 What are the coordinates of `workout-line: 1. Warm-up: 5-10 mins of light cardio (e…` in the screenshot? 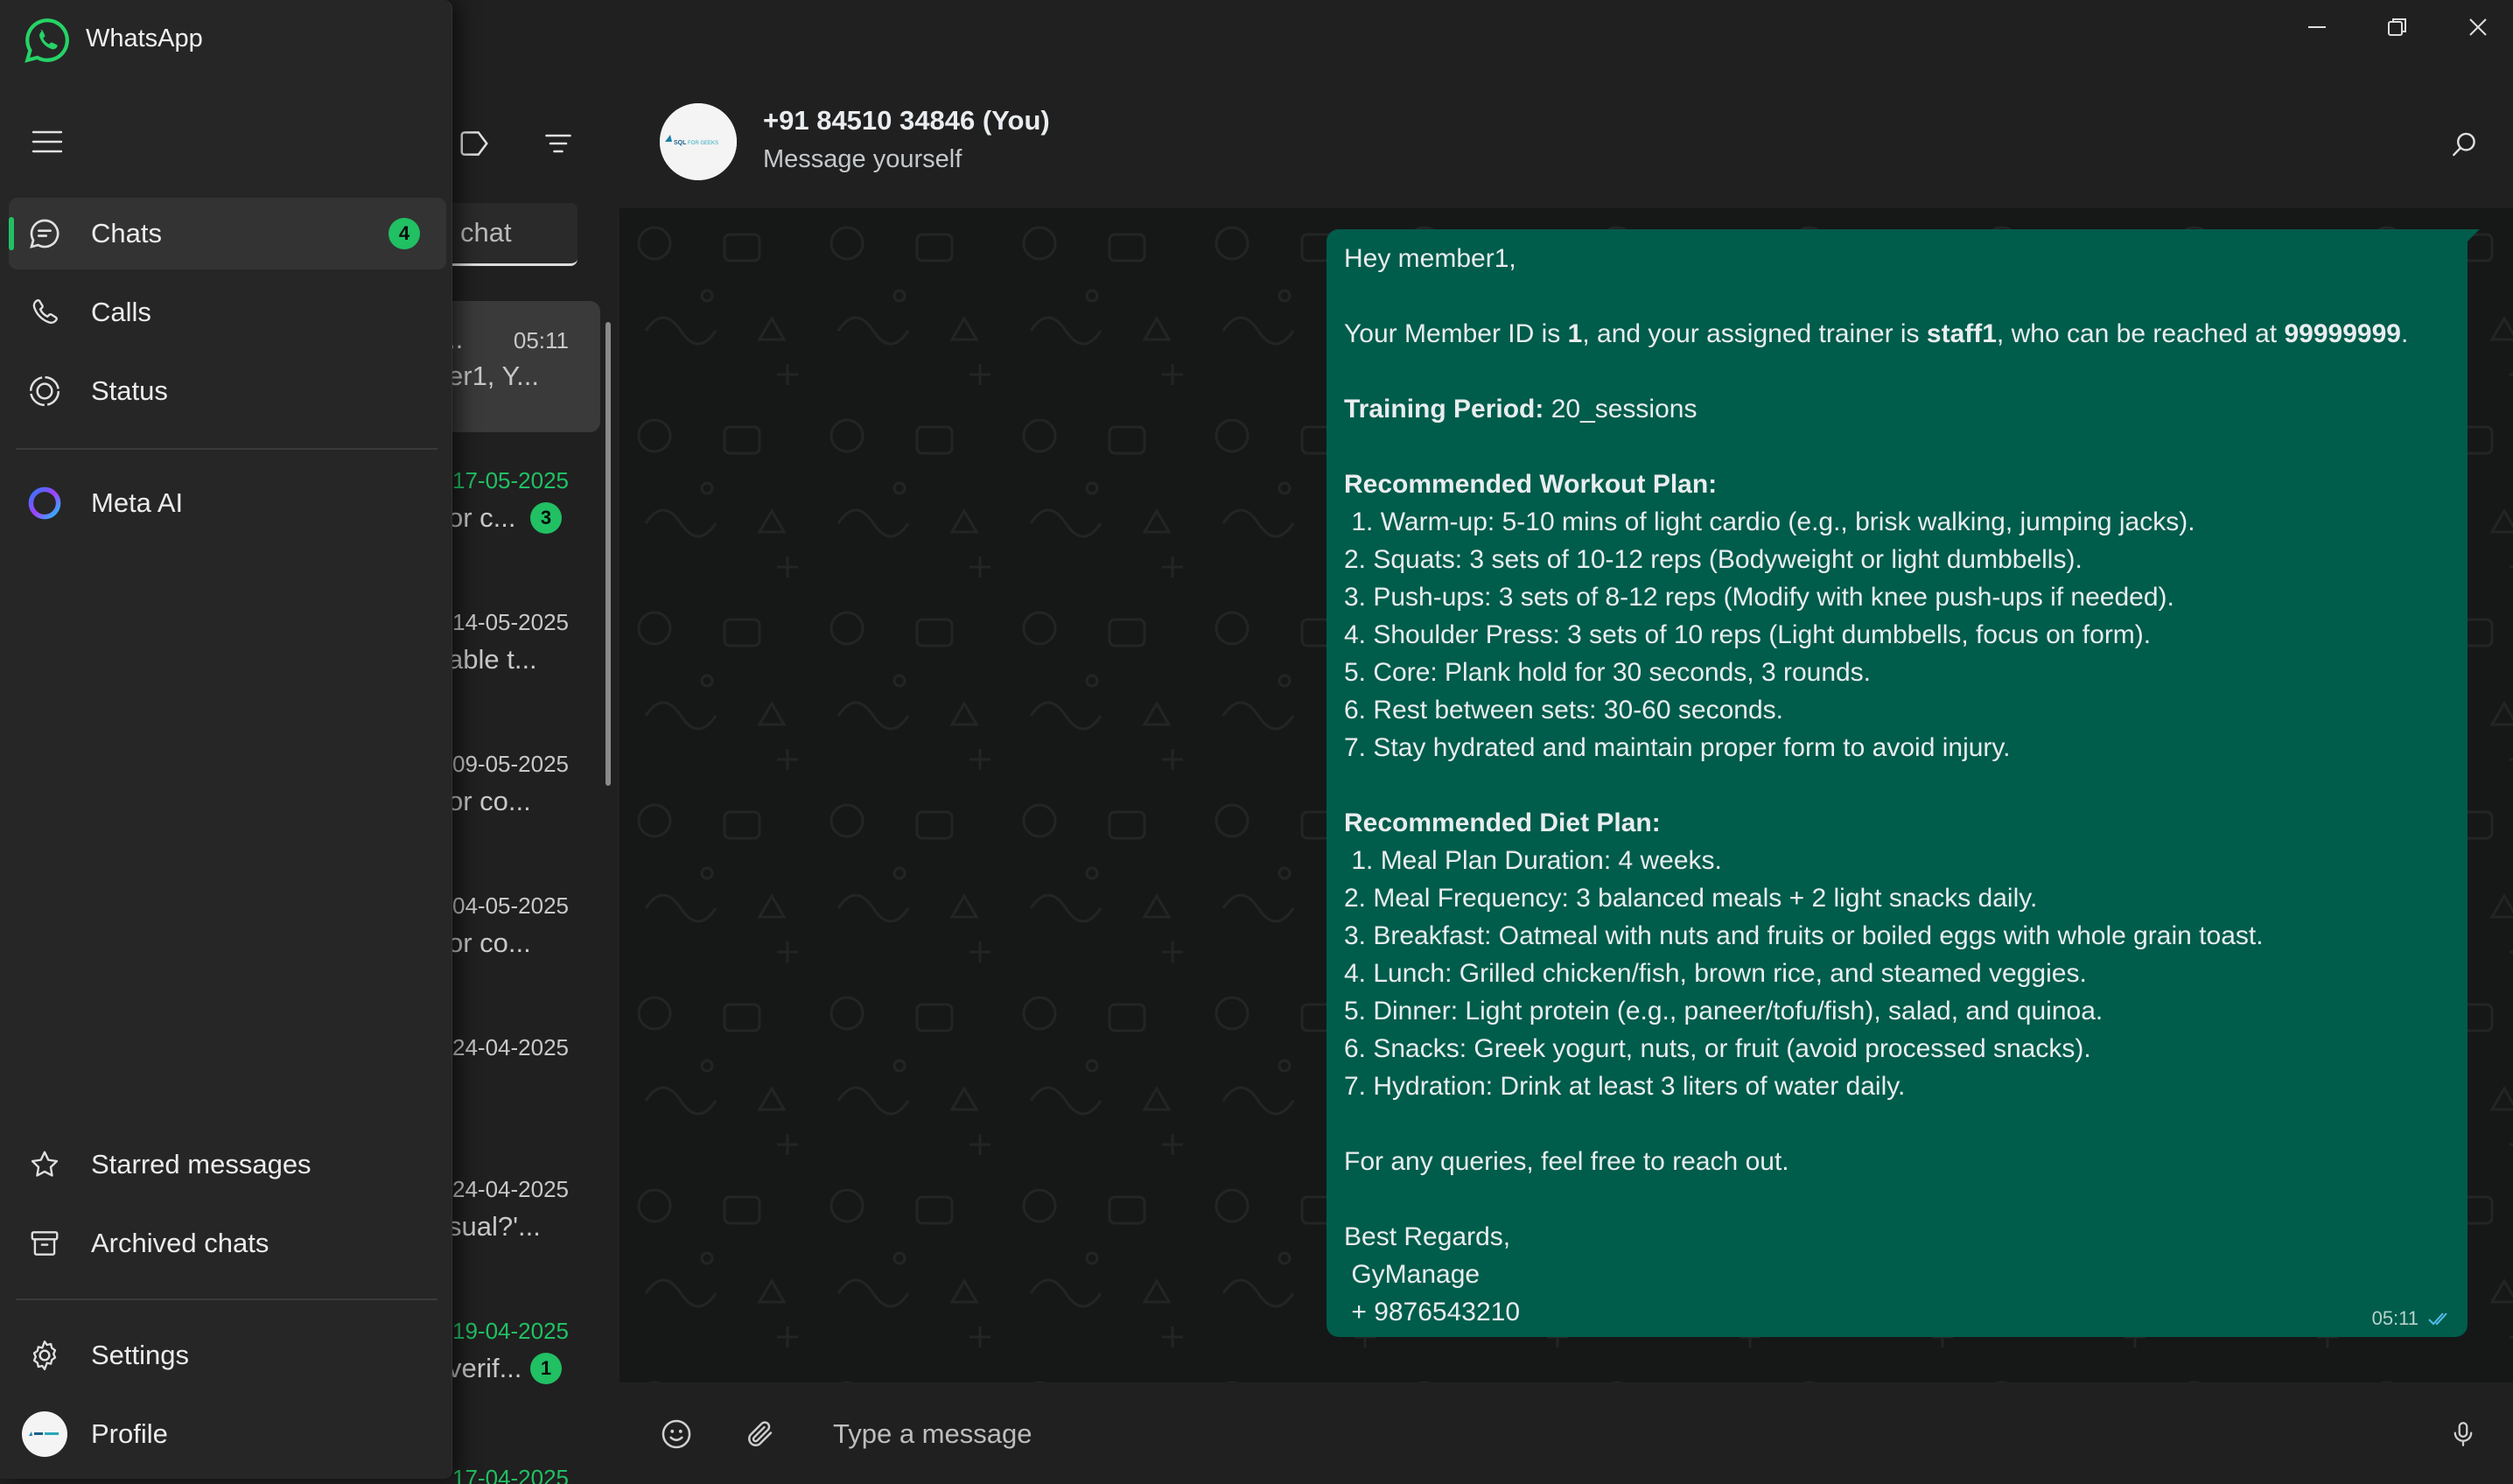 It's located at (1769, 522).